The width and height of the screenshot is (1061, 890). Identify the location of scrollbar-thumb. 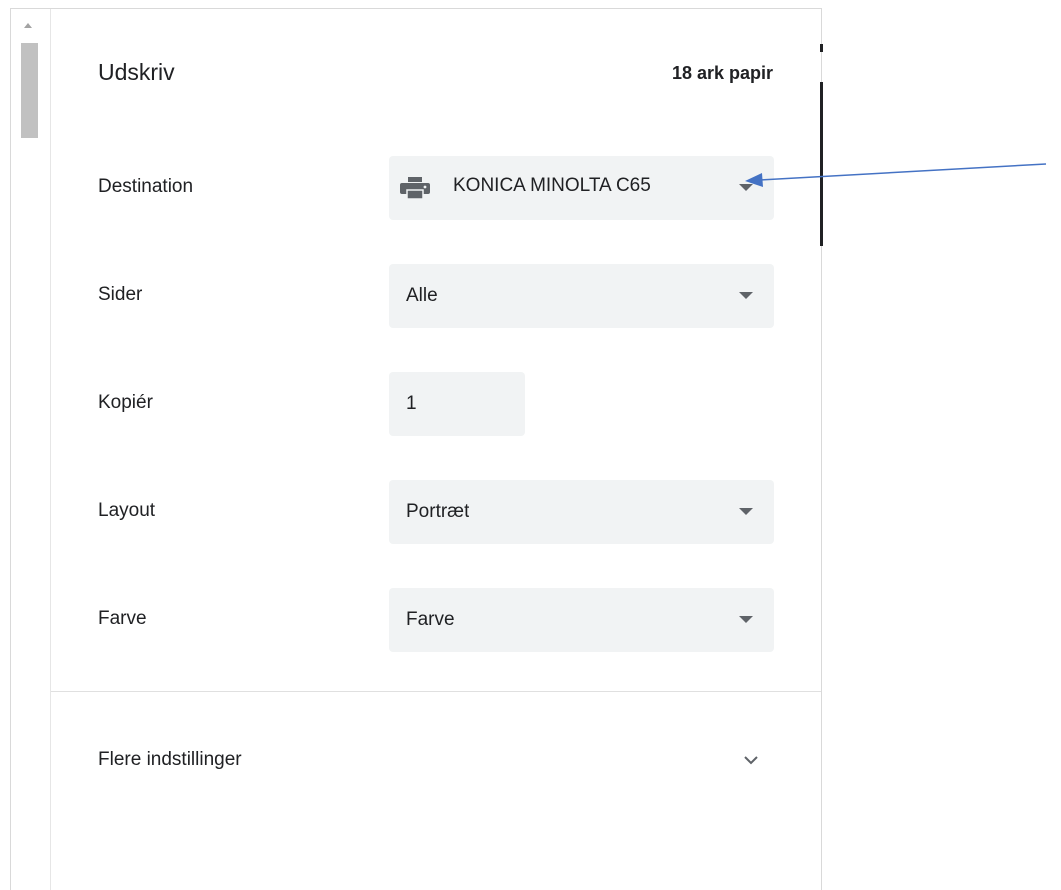
(29, 90).